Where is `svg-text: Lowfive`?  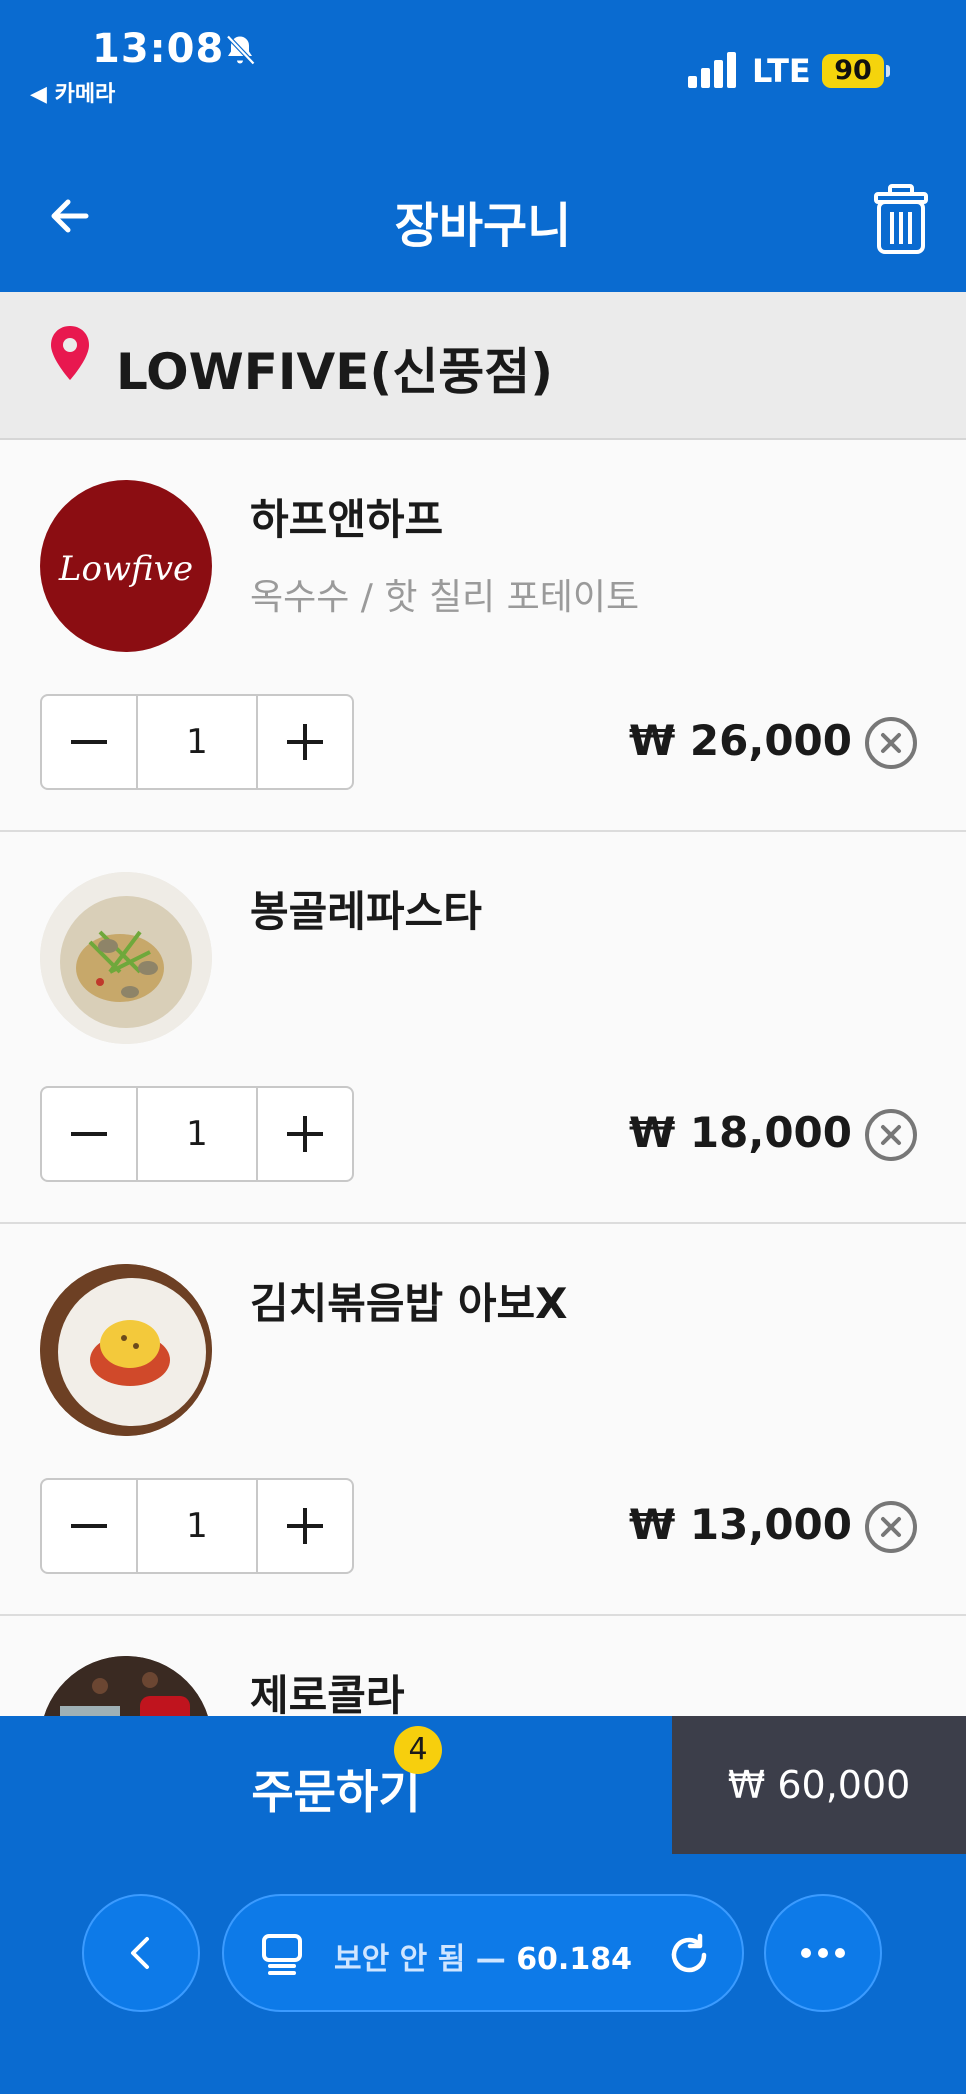
svg-text: Lowfive is located at coordinates (125, 569).